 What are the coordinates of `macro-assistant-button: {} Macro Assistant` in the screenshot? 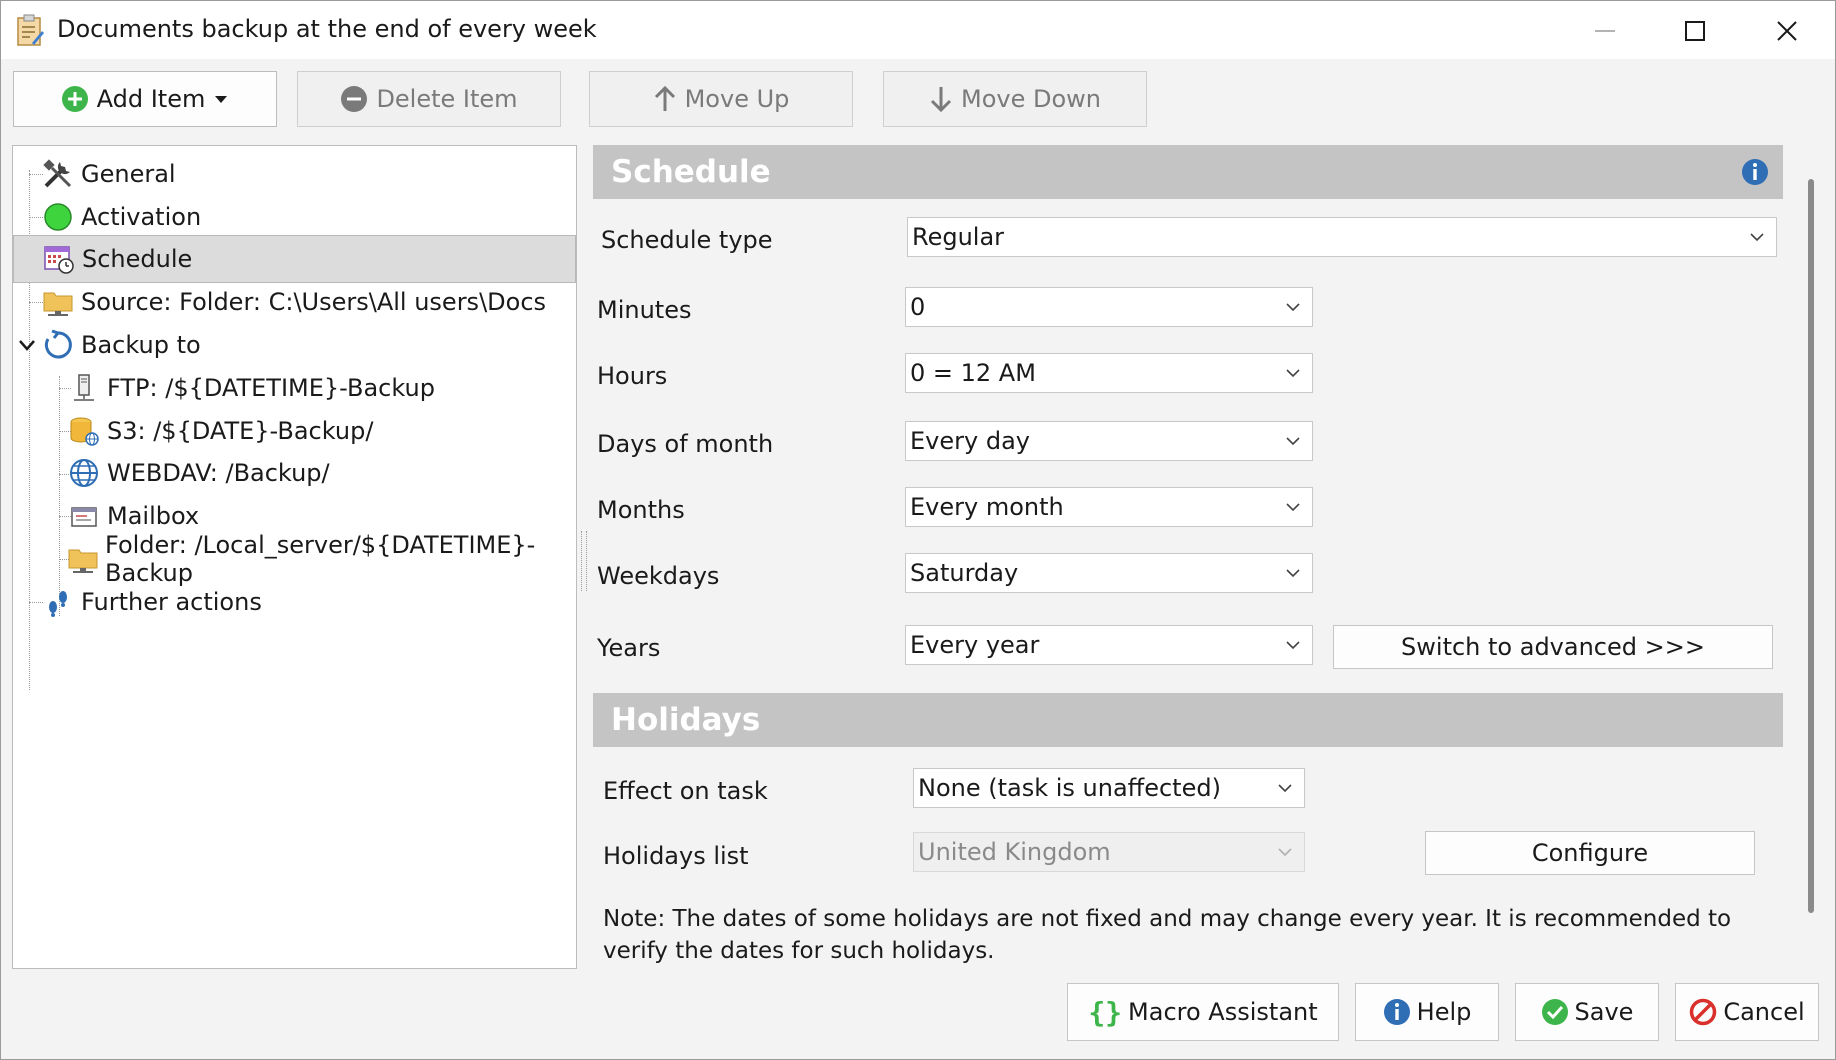 It's located at (1203, 1012).